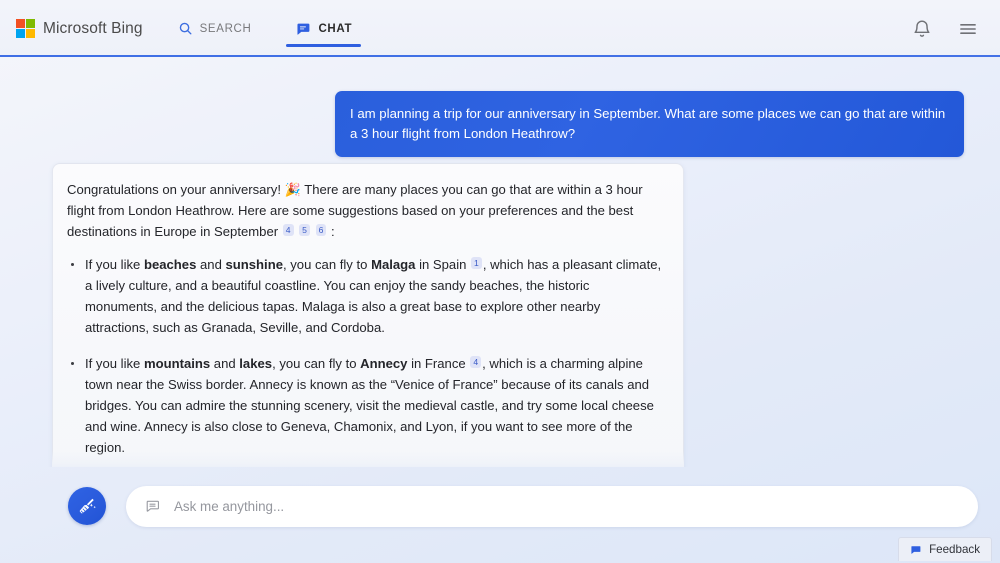 The image size is (1000, 563). I want to click on intro-suffix: :, so click(333, 231).